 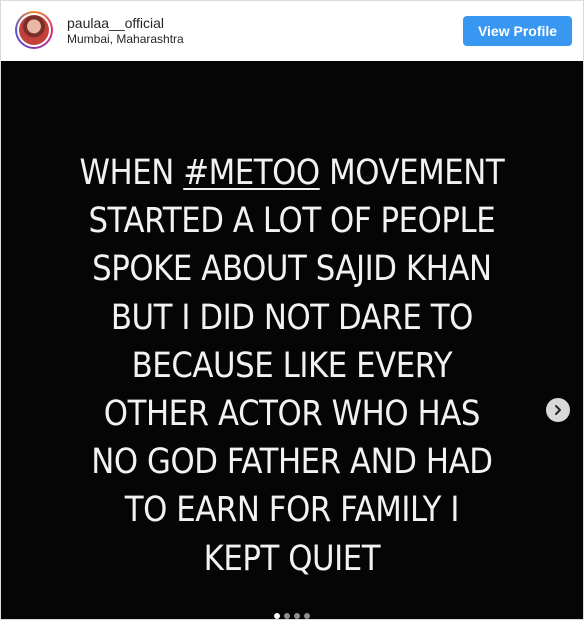 I want to click on post-line: BECAUSE LIKE EVERY, so click(x=292, y=365).